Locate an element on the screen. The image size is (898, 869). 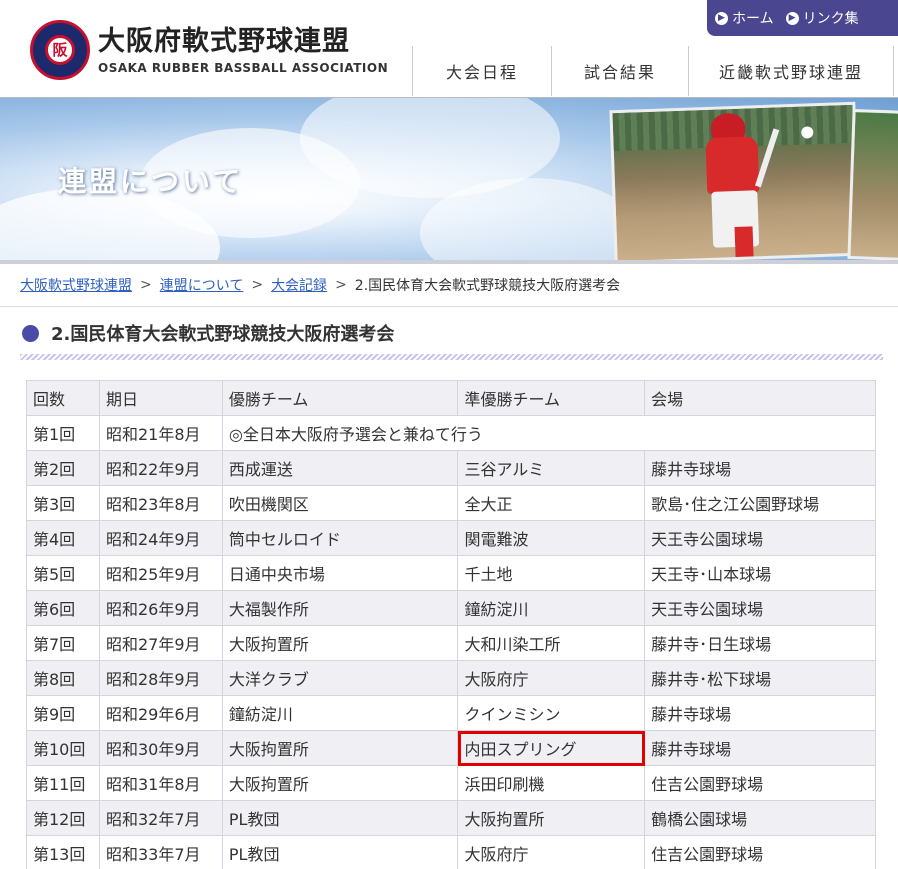
table-row: 第12回 昭和32年7月 PL教団 大阪拘置所 鶴橋公園球場 is located at coordinates (451, 818).